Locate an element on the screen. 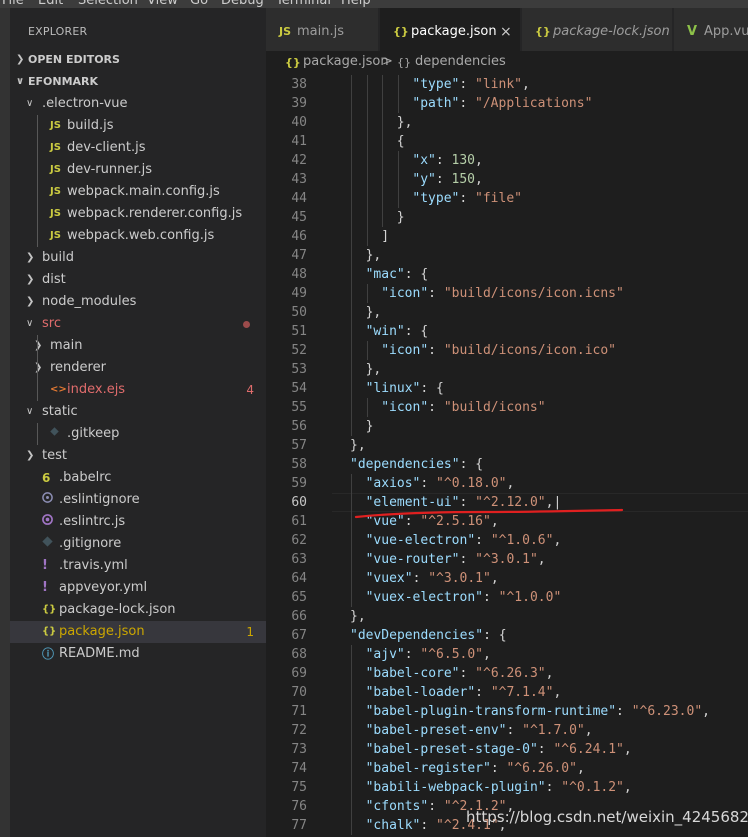 This screenshot has width=748, height=837. tree-item-label: node_modules is located at coordinates (89, 301).